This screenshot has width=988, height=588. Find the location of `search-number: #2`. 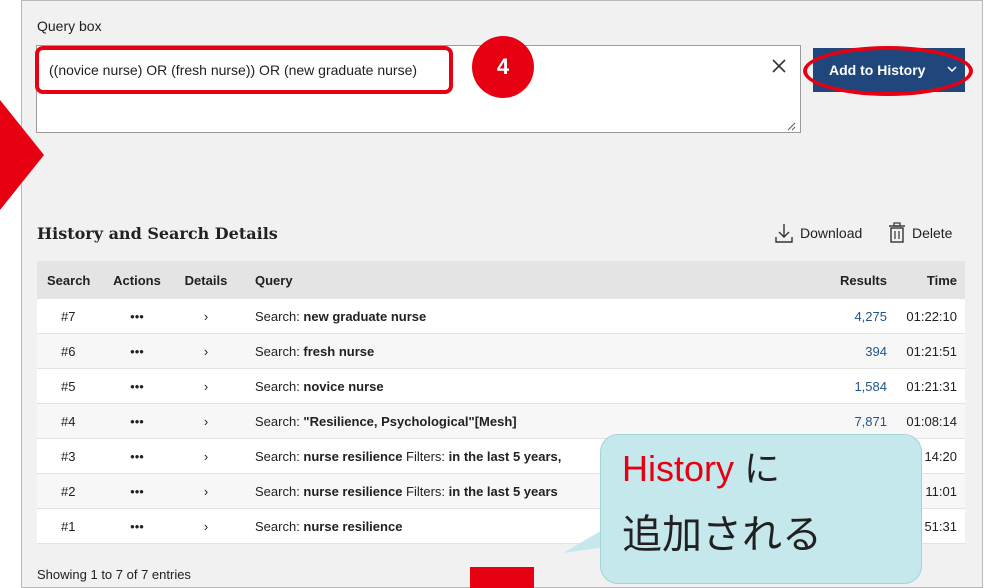

search-number: #2 is located at coordinates (68, 491).